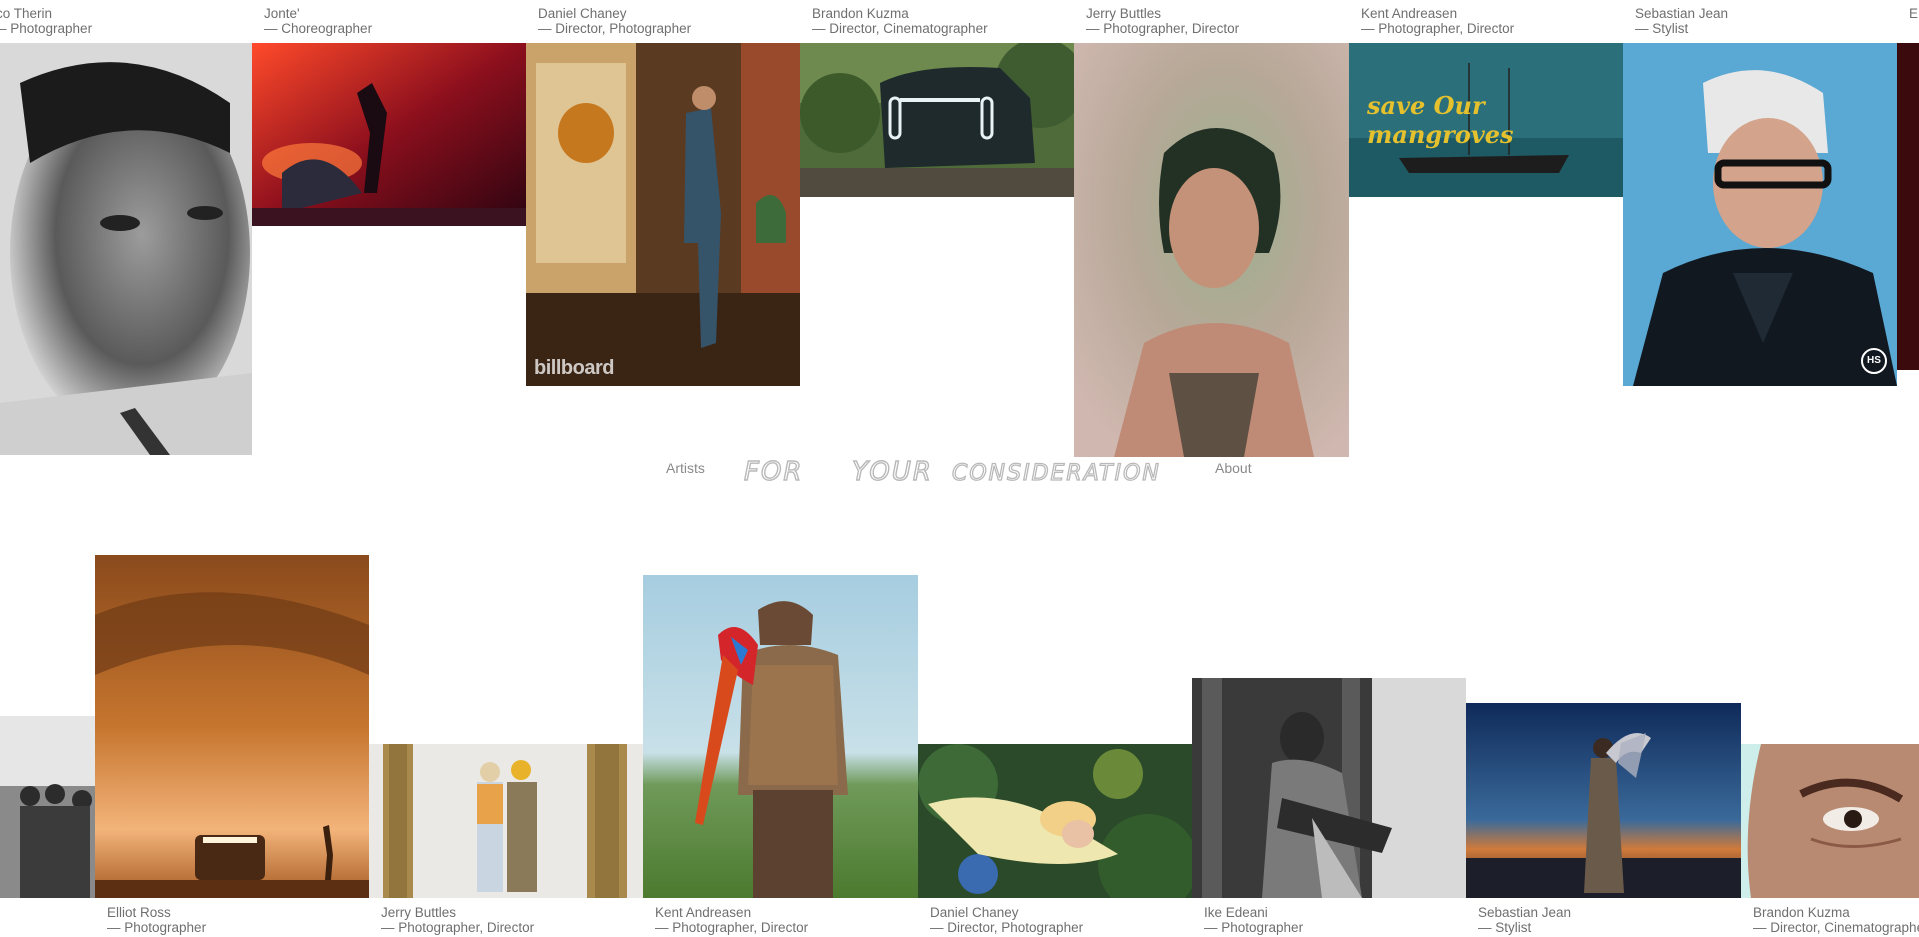 The height and width of the screenshot is (937, 1919). I want to click on artist-name: E, so click(1914, 13).